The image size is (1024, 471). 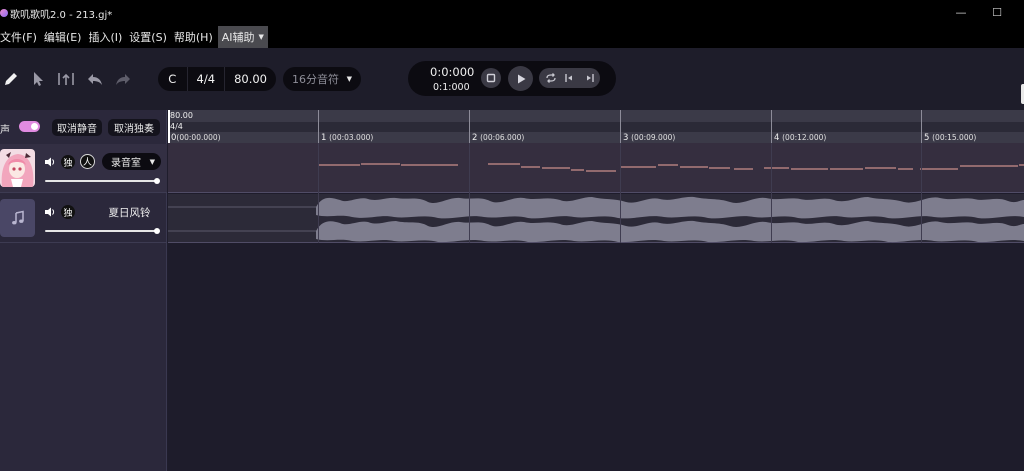 I want to click on bar-time: (00:03.000), so click(x=351, y=137).